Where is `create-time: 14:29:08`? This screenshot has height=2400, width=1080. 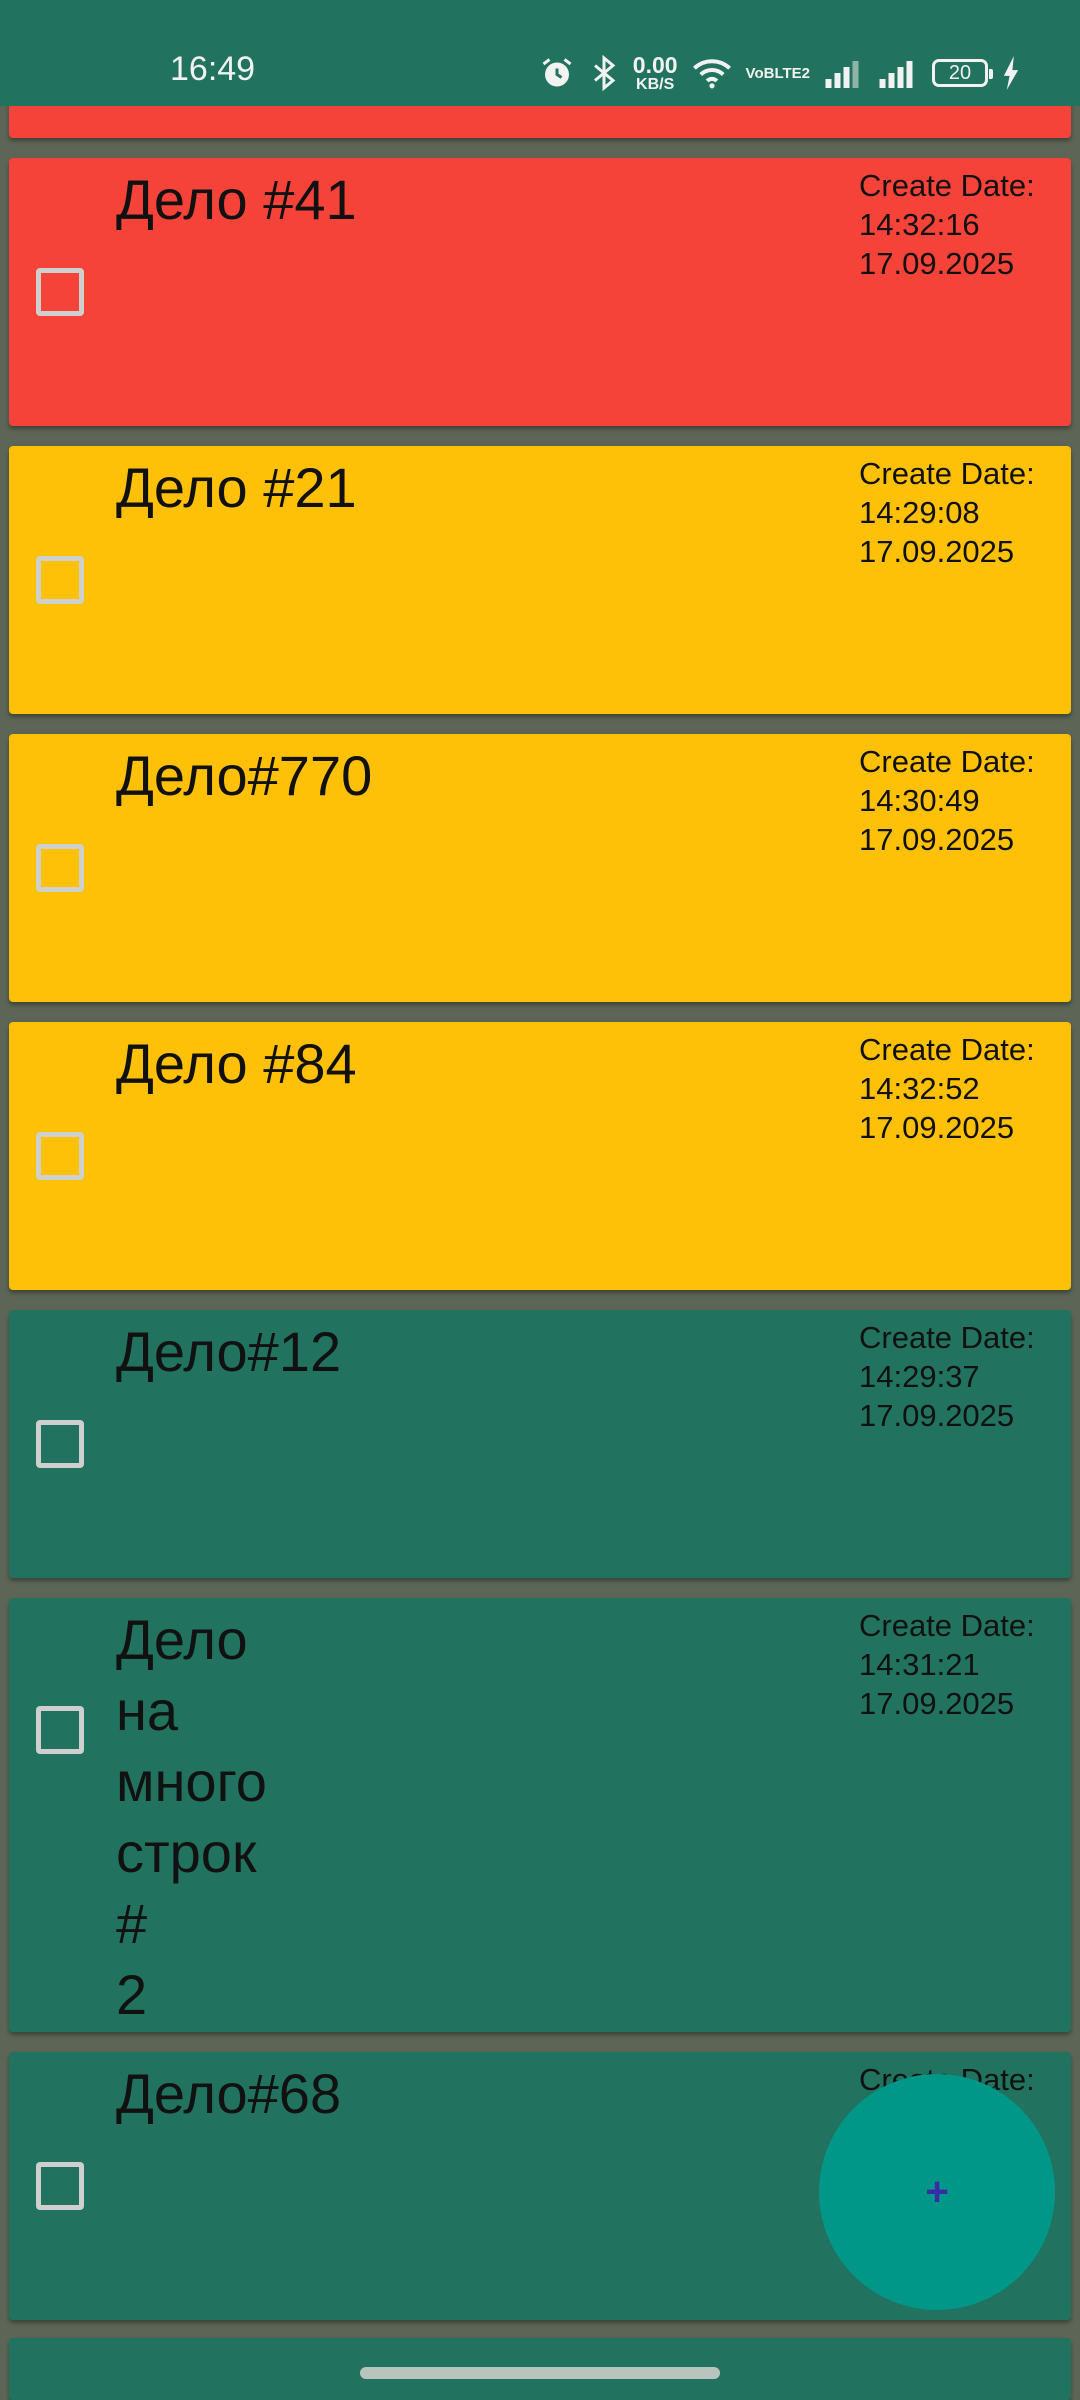
create-time: 14:29:08 is located at coordinates (919, 512).